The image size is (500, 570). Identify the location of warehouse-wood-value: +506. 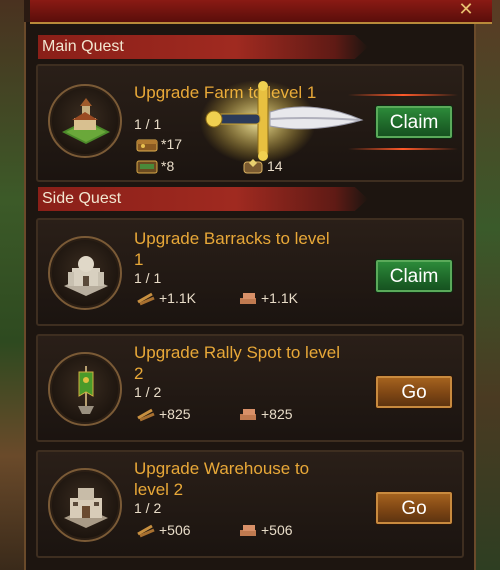
(175, 530).